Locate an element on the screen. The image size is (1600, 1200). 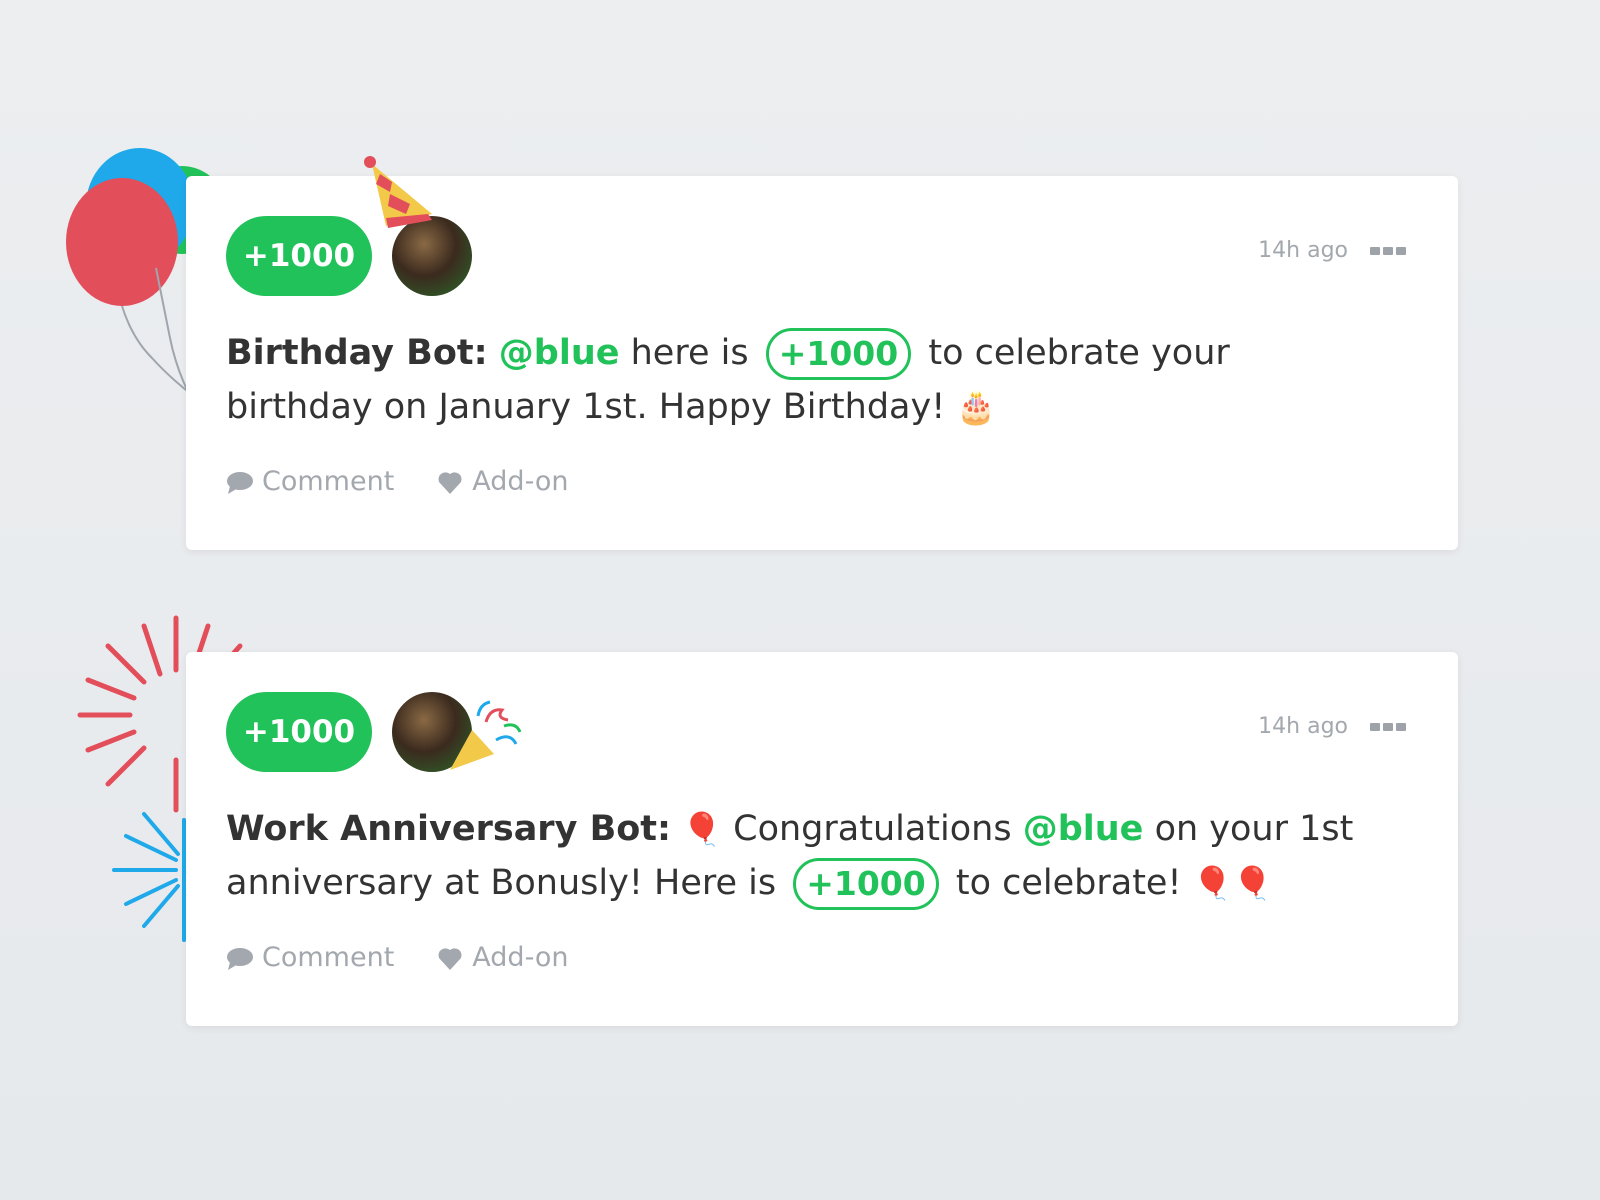
party-hat-icon is located at coordinates (398, 192).